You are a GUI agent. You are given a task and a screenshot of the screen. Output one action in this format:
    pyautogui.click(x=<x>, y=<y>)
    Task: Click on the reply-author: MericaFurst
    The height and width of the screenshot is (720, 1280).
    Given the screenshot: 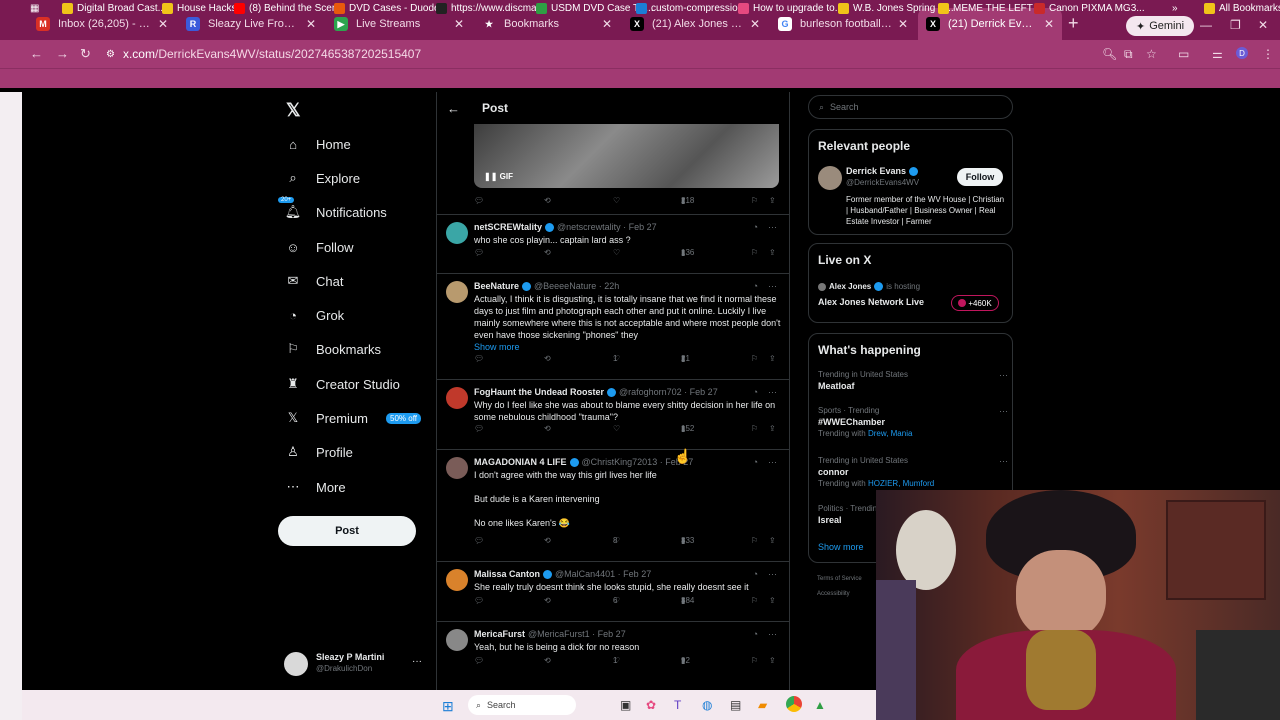 What is the action you would take?
    pyautogui.click(x=499, y=634)
    